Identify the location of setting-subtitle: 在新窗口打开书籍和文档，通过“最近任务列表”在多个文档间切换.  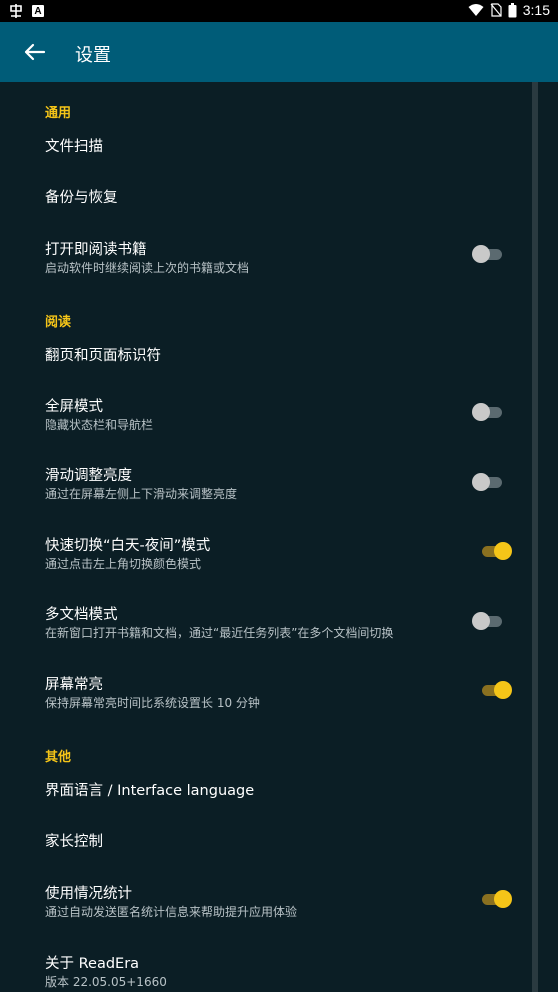
(219, 633).